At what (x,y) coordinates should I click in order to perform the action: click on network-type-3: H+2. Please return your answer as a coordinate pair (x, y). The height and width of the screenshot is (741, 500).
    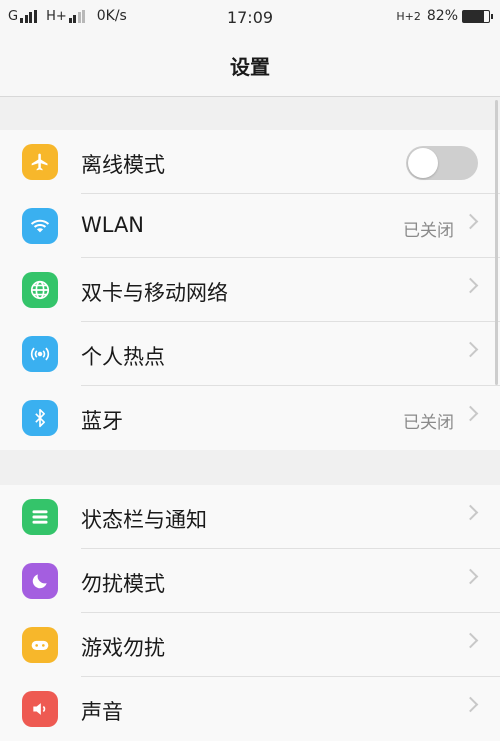
    Looking at the image, I should click on (408, 16).